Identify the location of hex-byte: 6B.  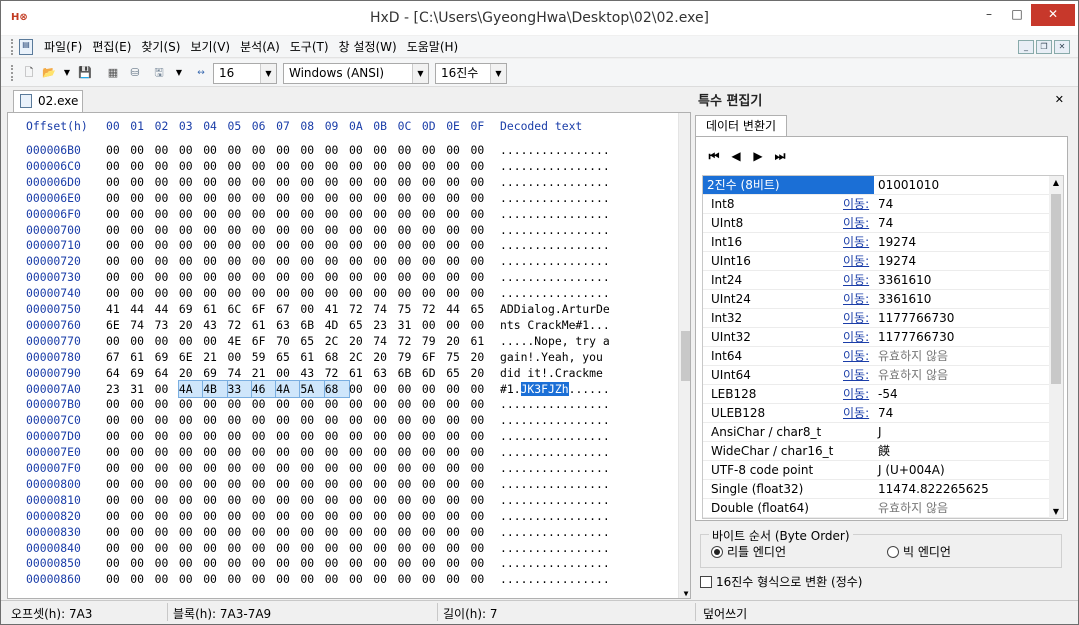
(408, 373).